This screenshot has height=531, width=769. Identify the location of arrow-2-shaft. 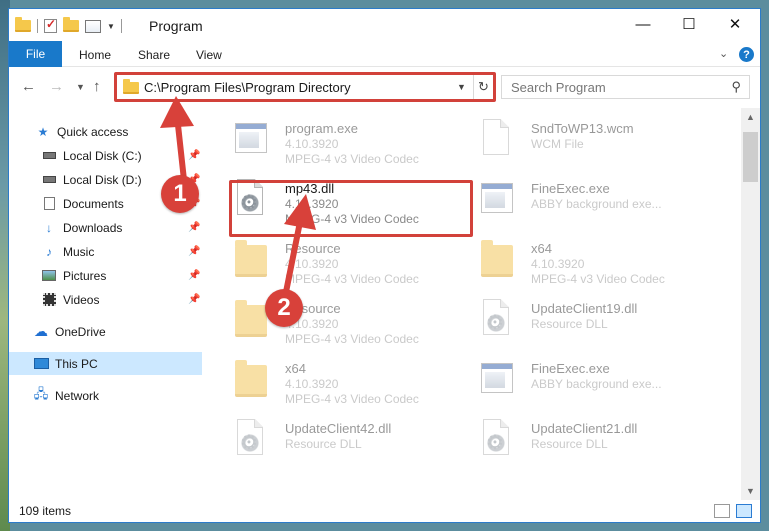
(293, 257).